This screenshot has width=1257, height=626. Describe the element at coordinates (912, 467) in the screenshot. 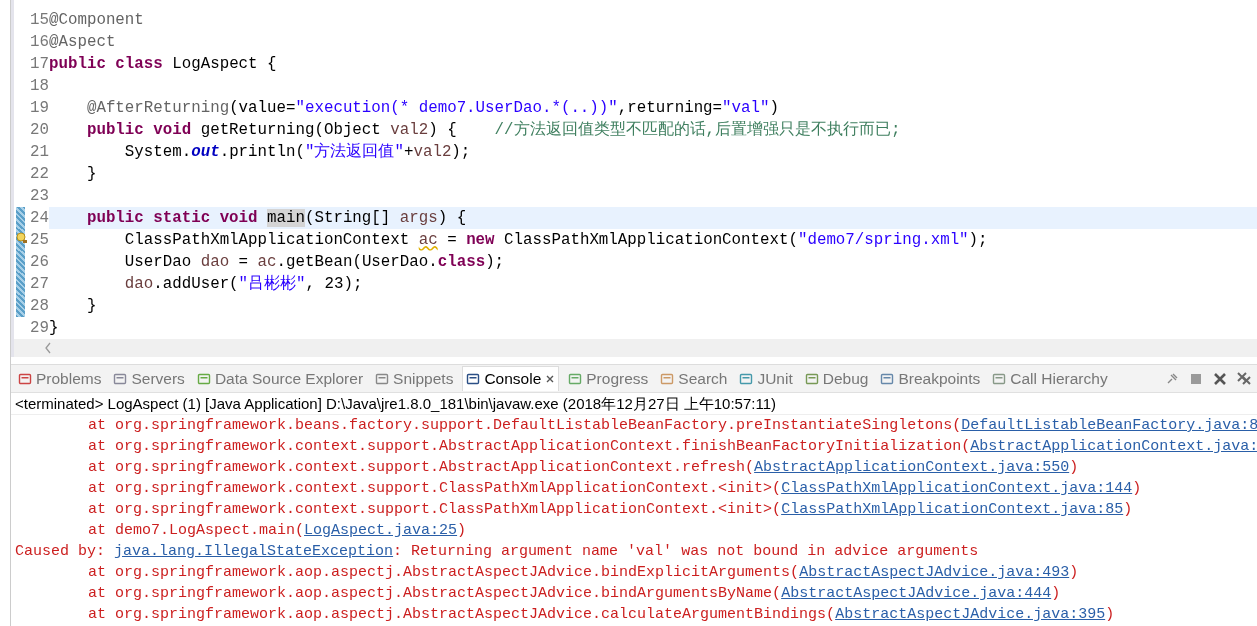

I see `stack-trace-link: AbstractApplicationContext.java:550` at that location.